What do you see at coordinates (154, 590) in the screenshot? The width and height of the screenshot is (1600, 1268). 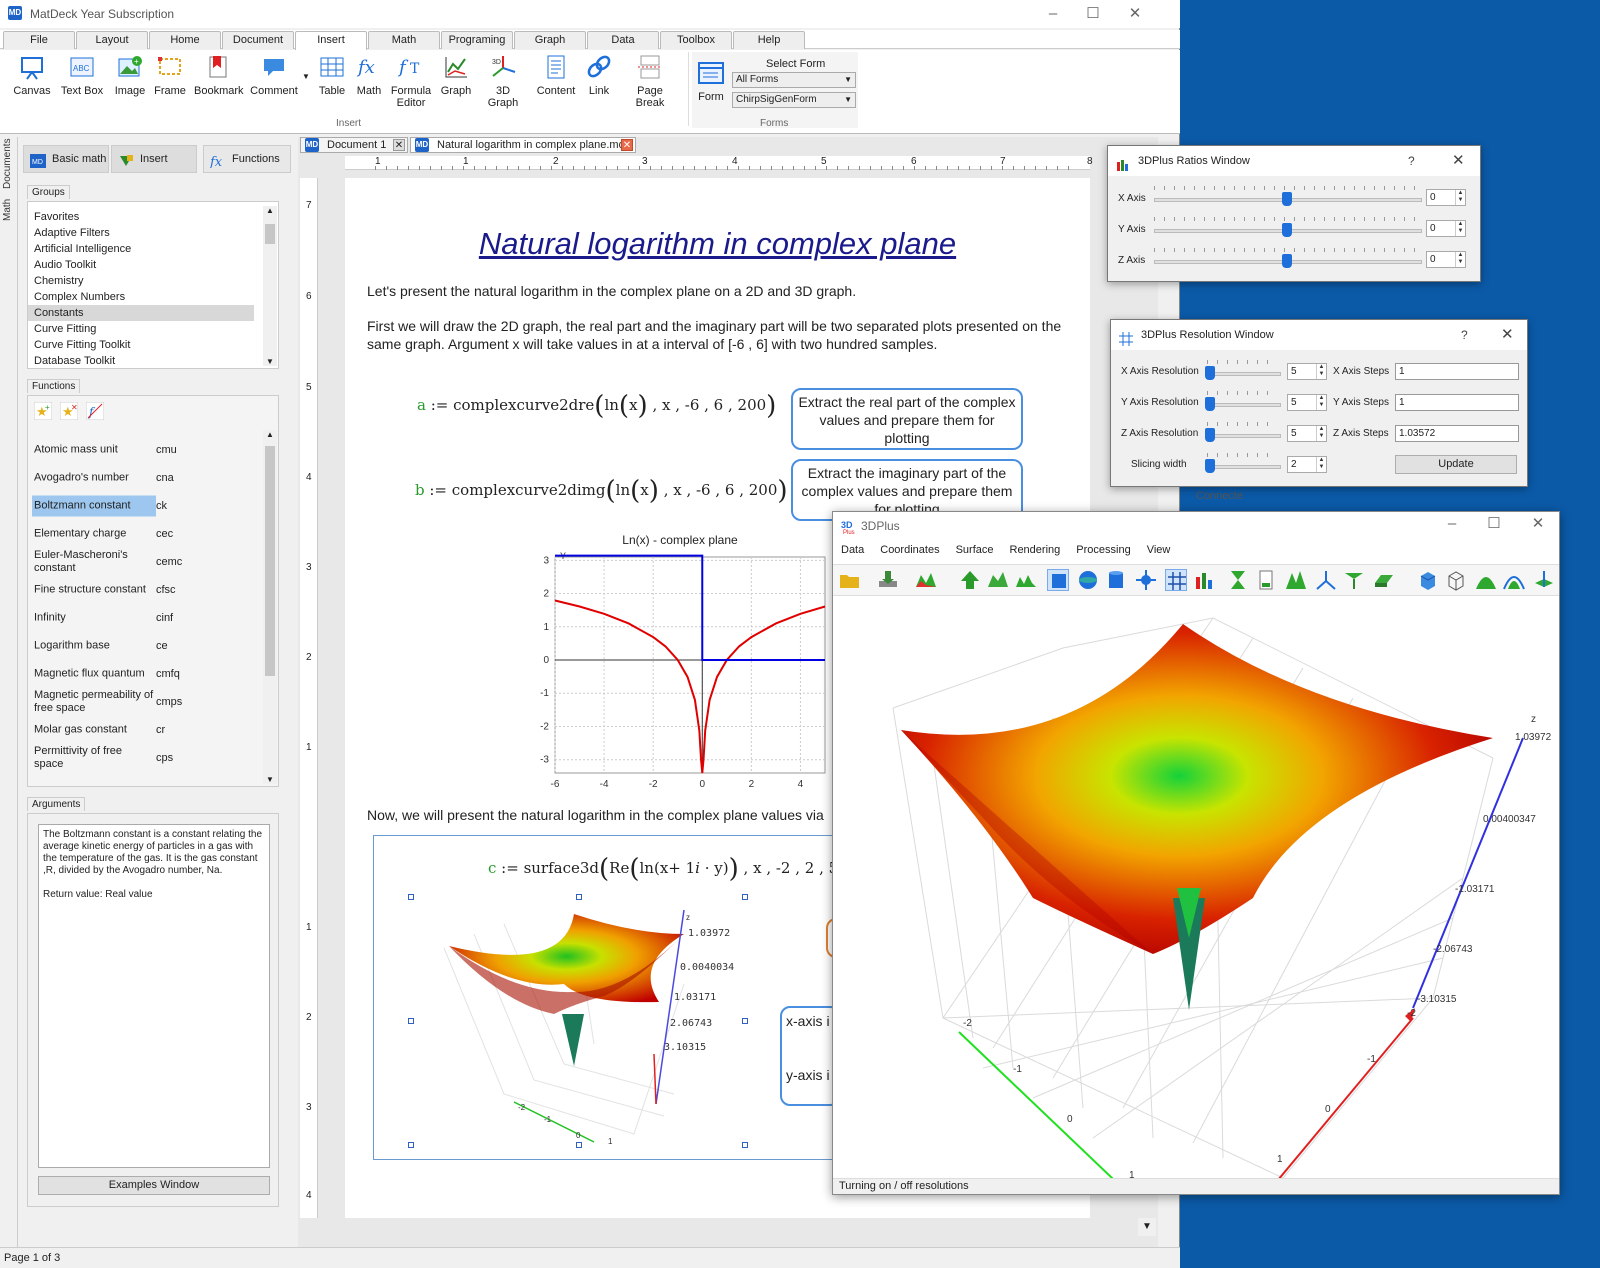 I see `list-item: Fine structure constant cfsc` at bounding box center [154, 590].